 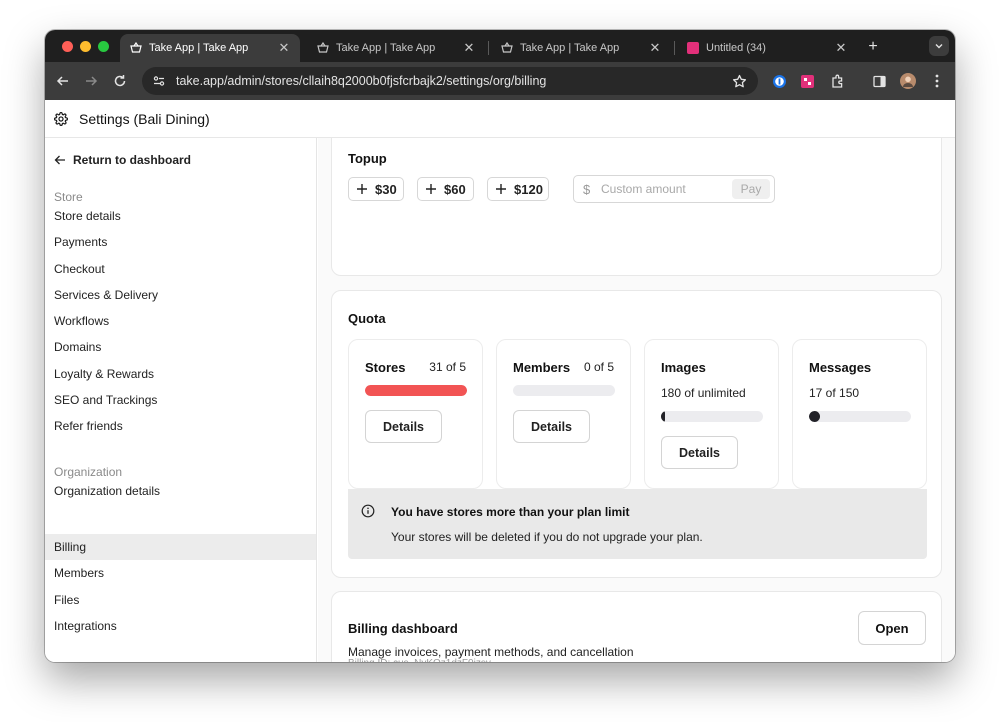 What do you see at coordinates (180, 295) in the screenshot?
I see `sidebar-item-services-delivery: Services & Delivery` at bounding box center [180, 295].